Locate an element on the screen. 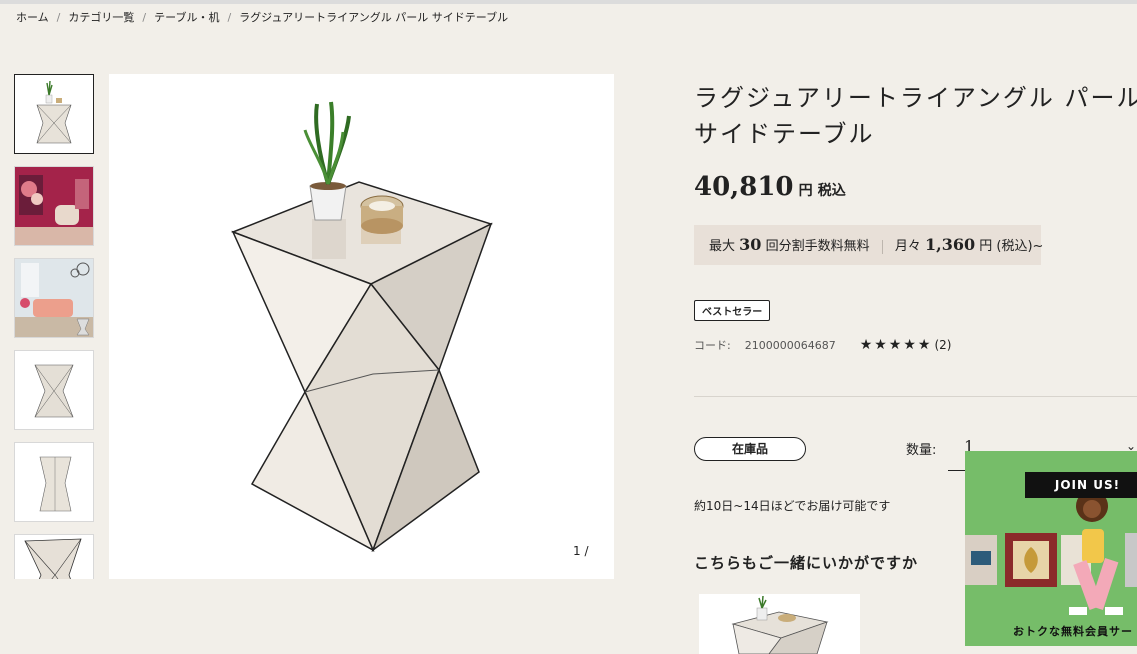 The width and height of the screenshot is (1137, 654). breadcrumb-current: ラグジュアリートライアングル パール サイドテーブル is located at coordinates (374, 17).